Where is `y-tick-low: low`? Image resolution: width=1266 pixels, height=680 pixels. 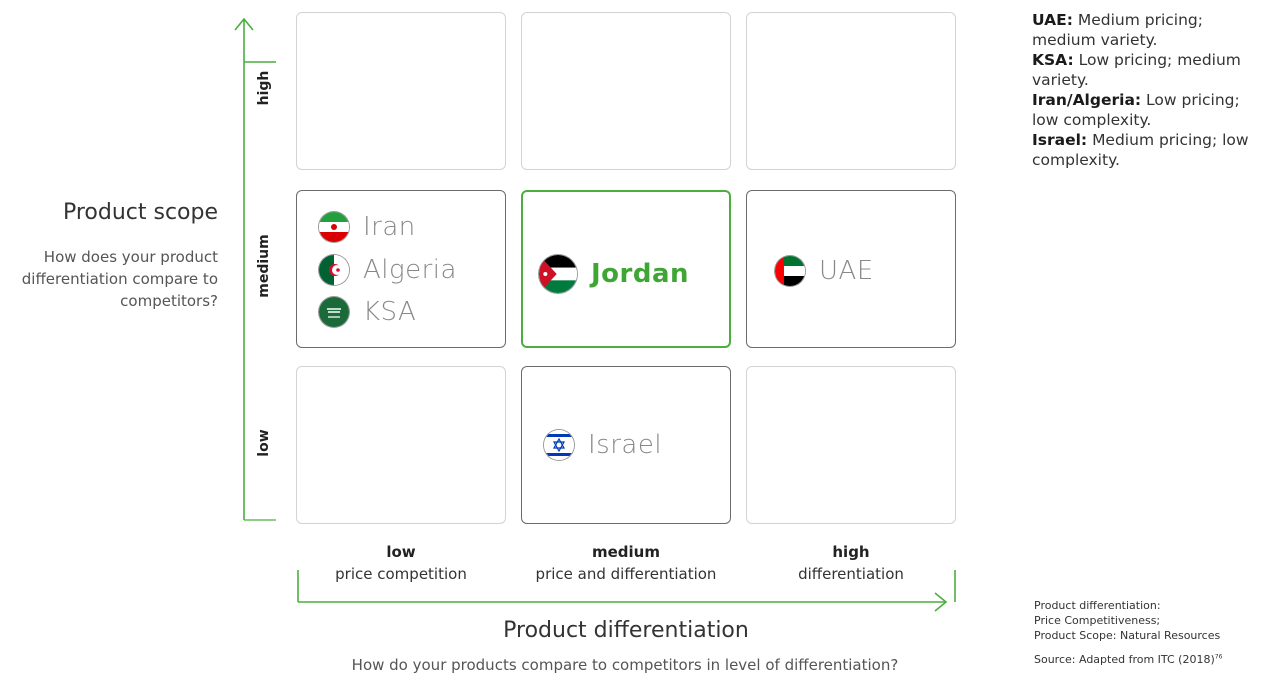 y-tick-low: low is located at coordinates (264, 443).